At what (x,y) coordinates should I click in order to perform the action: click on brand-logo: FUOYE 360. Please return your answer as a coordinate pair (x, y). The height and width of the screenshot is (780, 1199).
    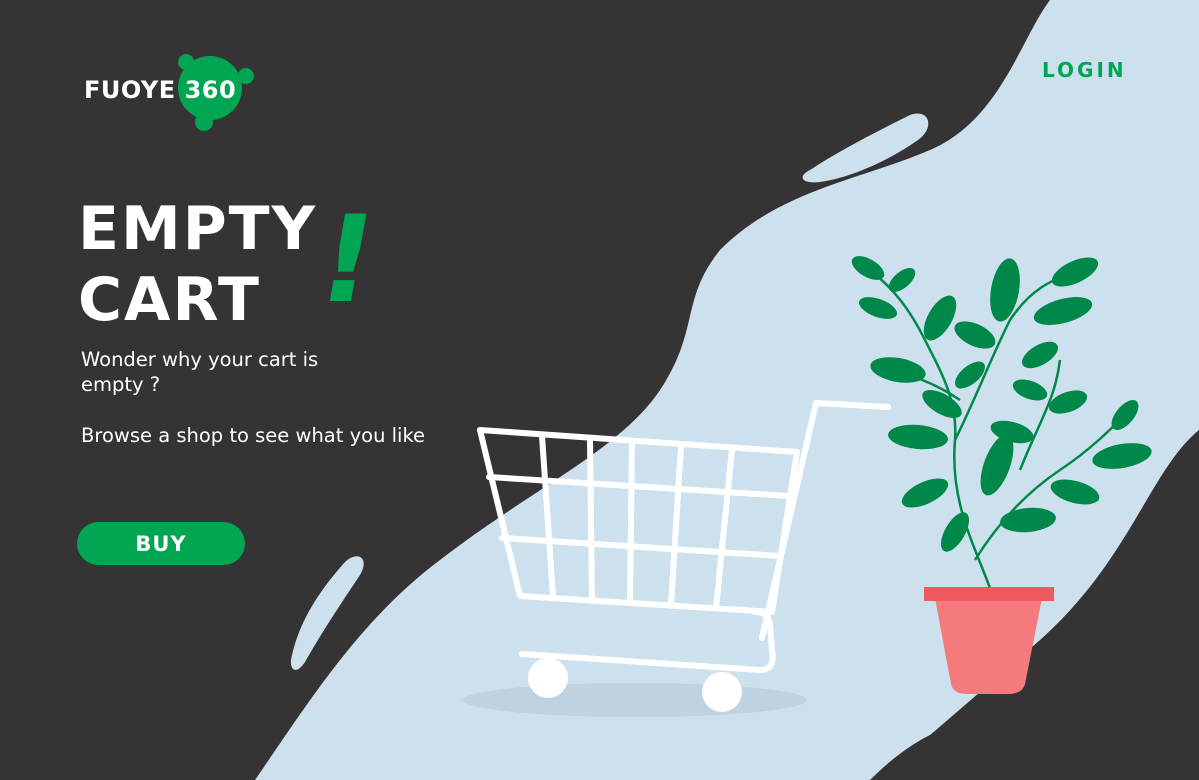
    Looking at the image, I should click on (172, 94).